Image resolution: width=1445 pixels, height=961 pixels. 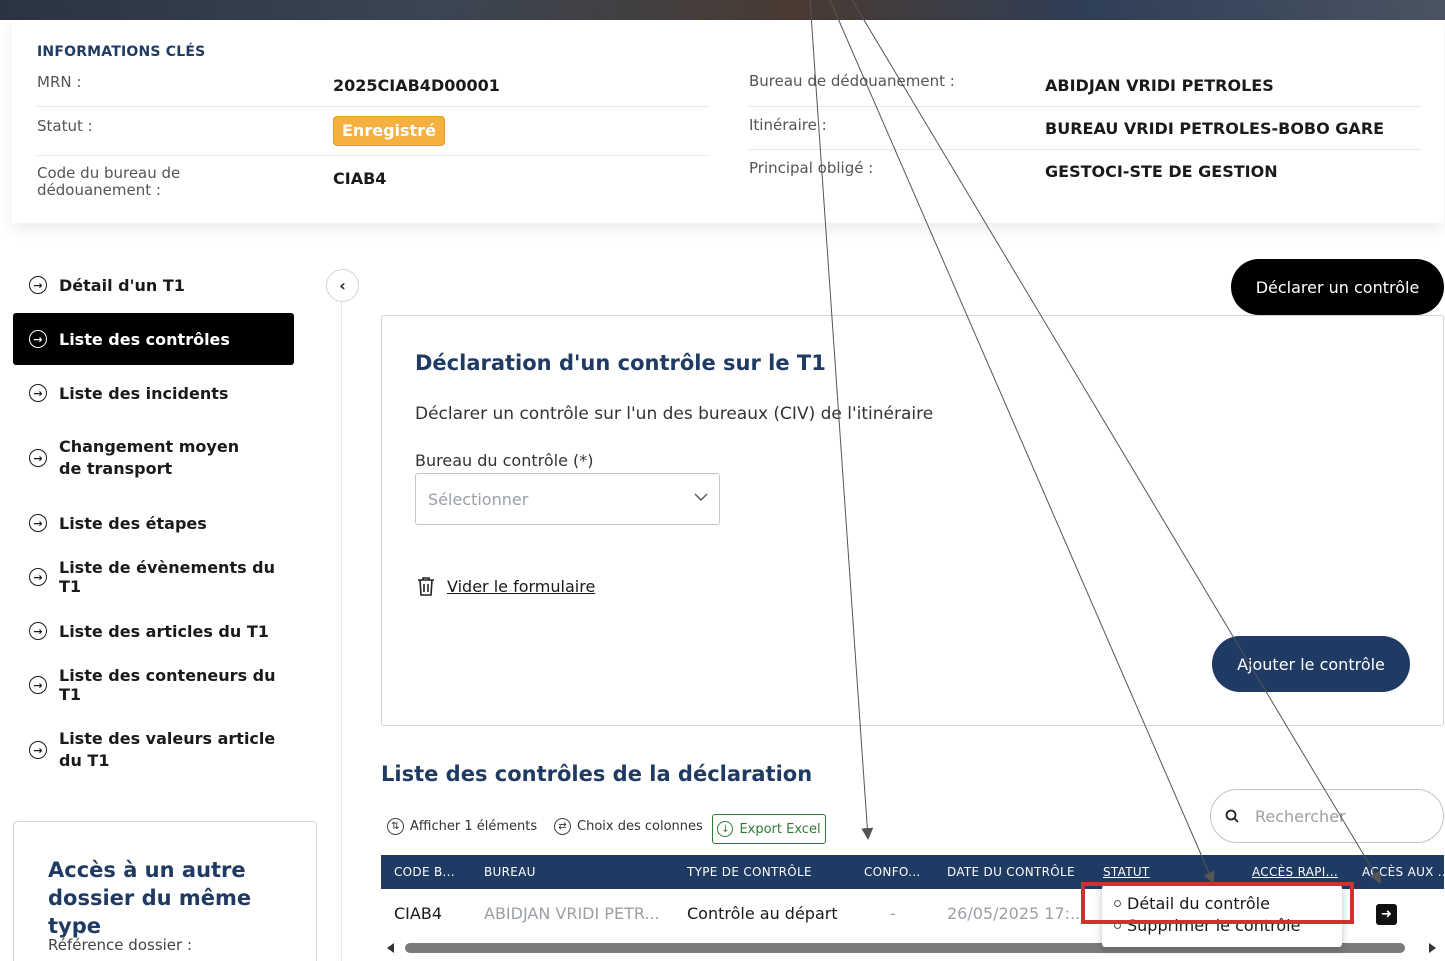 What do you see at coordinates (360, 178) in the screenshot?
I see `code-bureau-value: CIAB4` at bounding box center [360, 178].